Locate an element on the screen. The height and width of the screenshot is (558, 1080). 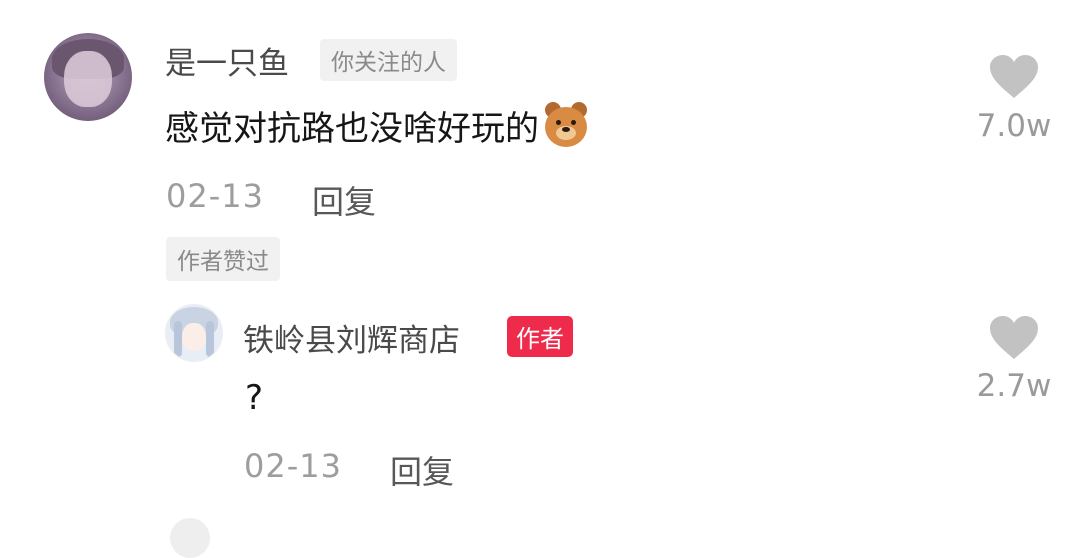
reply-text: ? is located at coordinates (254, 398).